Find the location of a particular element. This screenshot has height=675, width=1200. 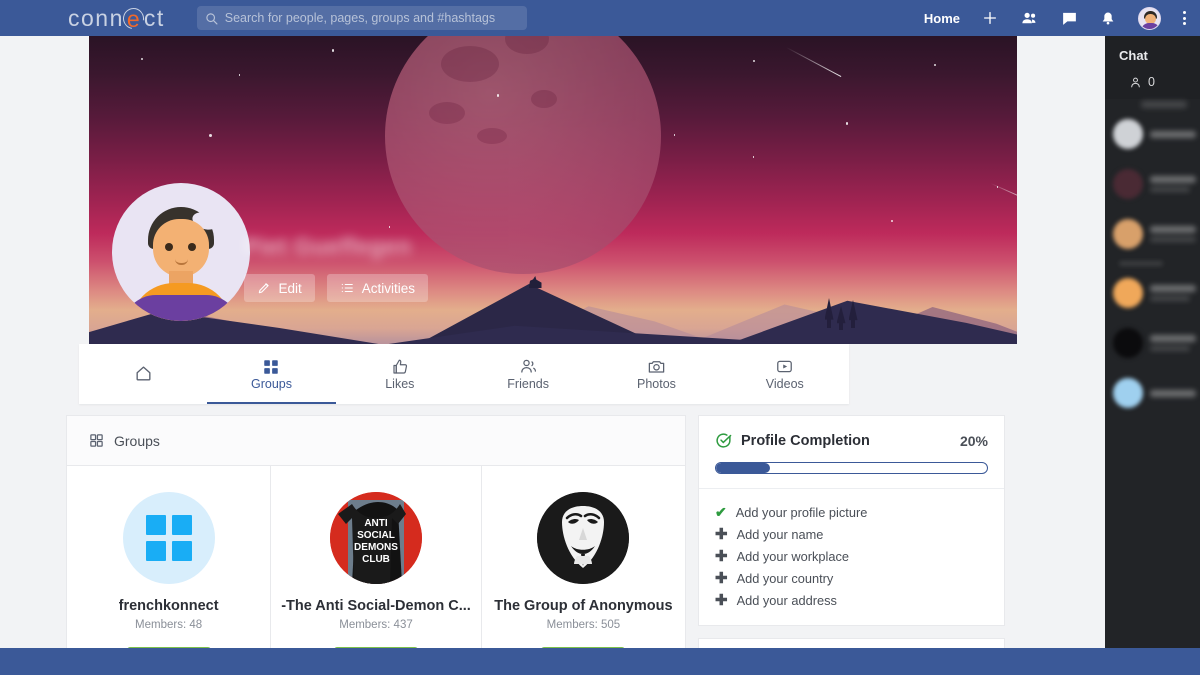

group-avatar-anti-social-demons-club: ANTI SOCIAL DEMONS CLUB is located at coordinates (376, 538).